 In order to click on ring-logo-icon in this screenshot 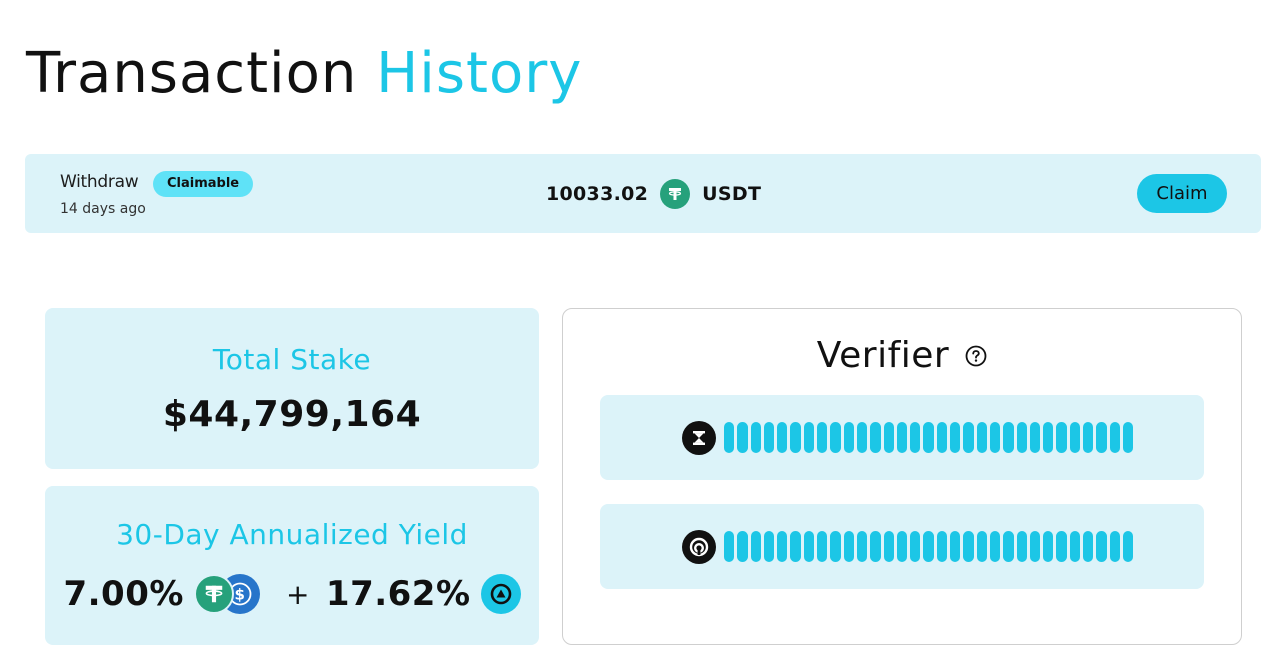, I will do `click(699, 547)`.